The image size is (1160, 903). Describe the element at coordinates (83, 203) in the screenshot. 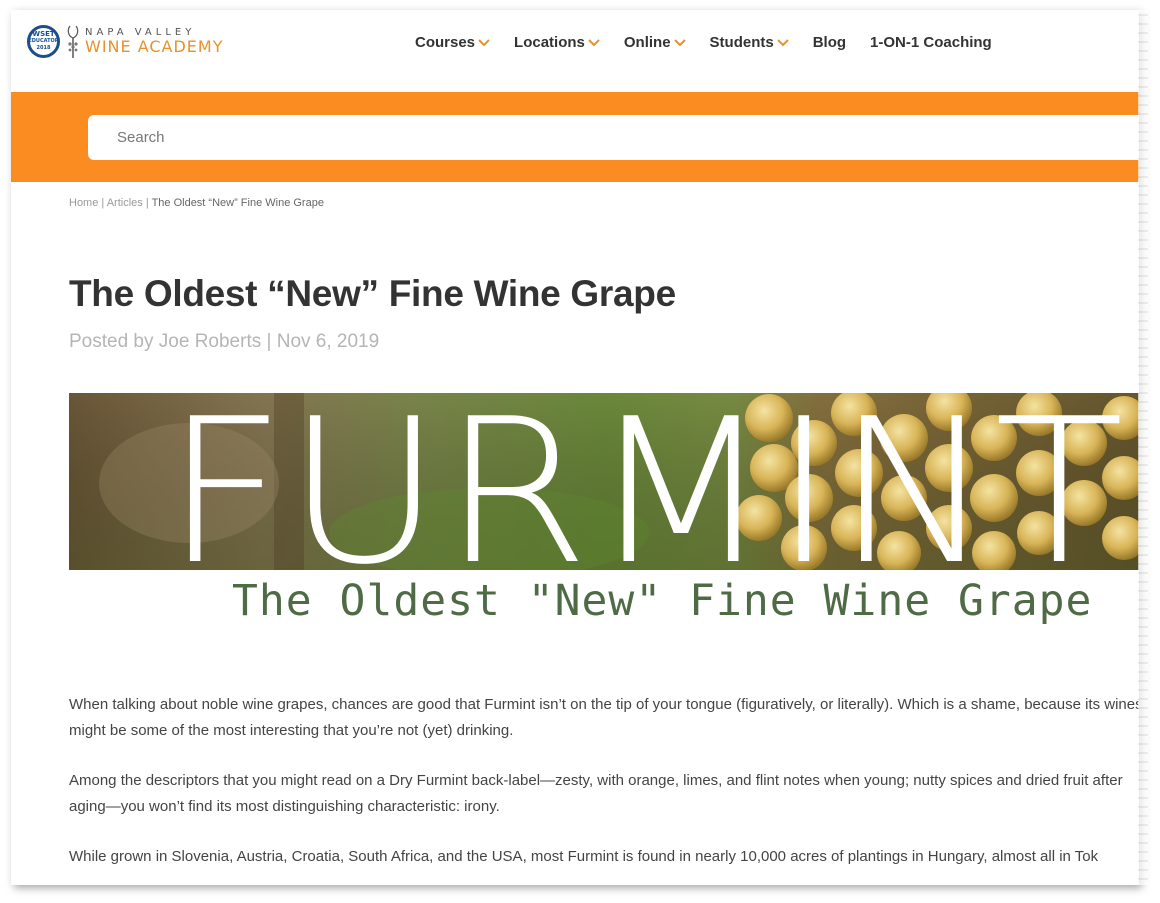

I see `breadcrumb-home-link: Home` at that location.